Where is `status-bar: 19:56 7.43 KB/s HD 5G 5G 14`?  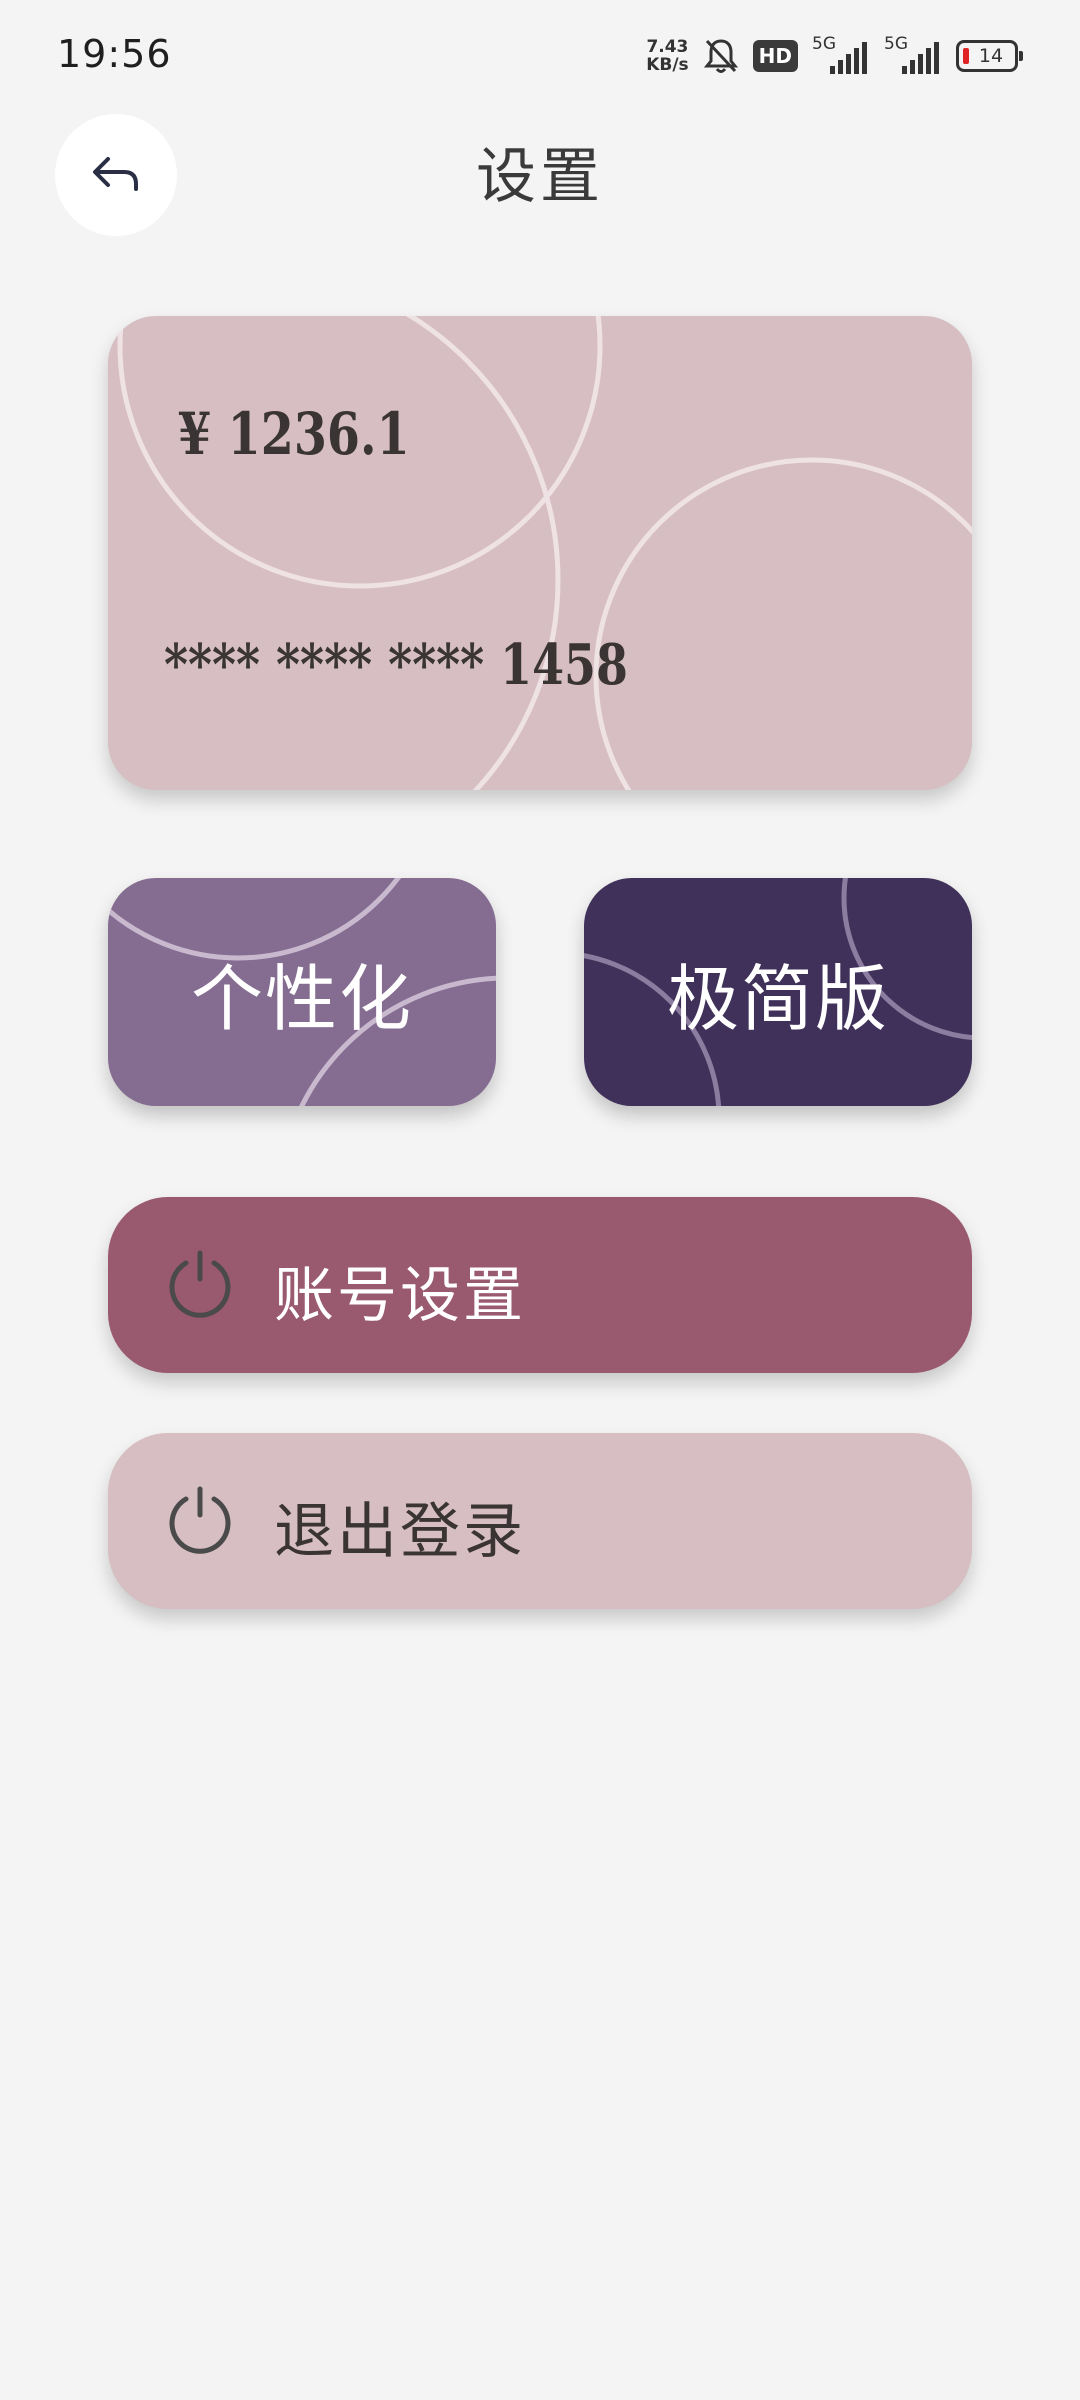
status-bar: 19:56 7.43 KB/s HD 5G 5G 14 is located at coordinates (540, 55).